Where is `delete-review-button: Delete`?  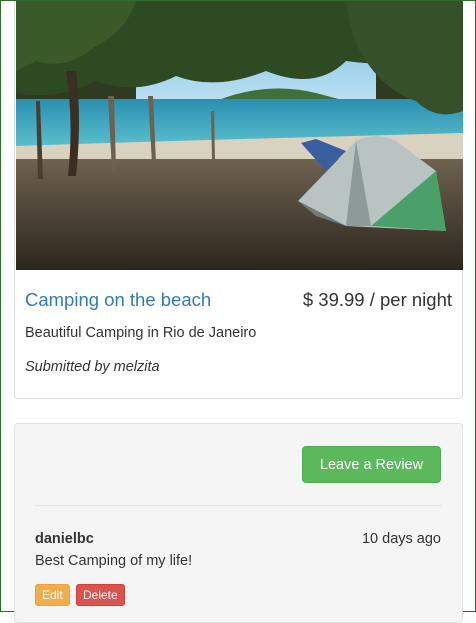
delete-review-button: Delete is located at coordinates (100, 595).